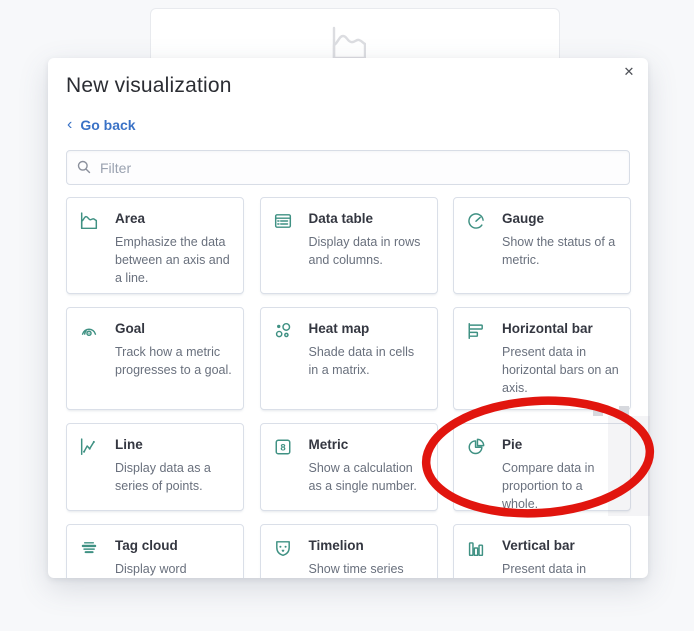 The height and width of the screenshot is (631, 694). What do you see at coordinates (512, 444) in the screenshot?
I see `viz-card-title: Pie` at bounding box center [512, 444].